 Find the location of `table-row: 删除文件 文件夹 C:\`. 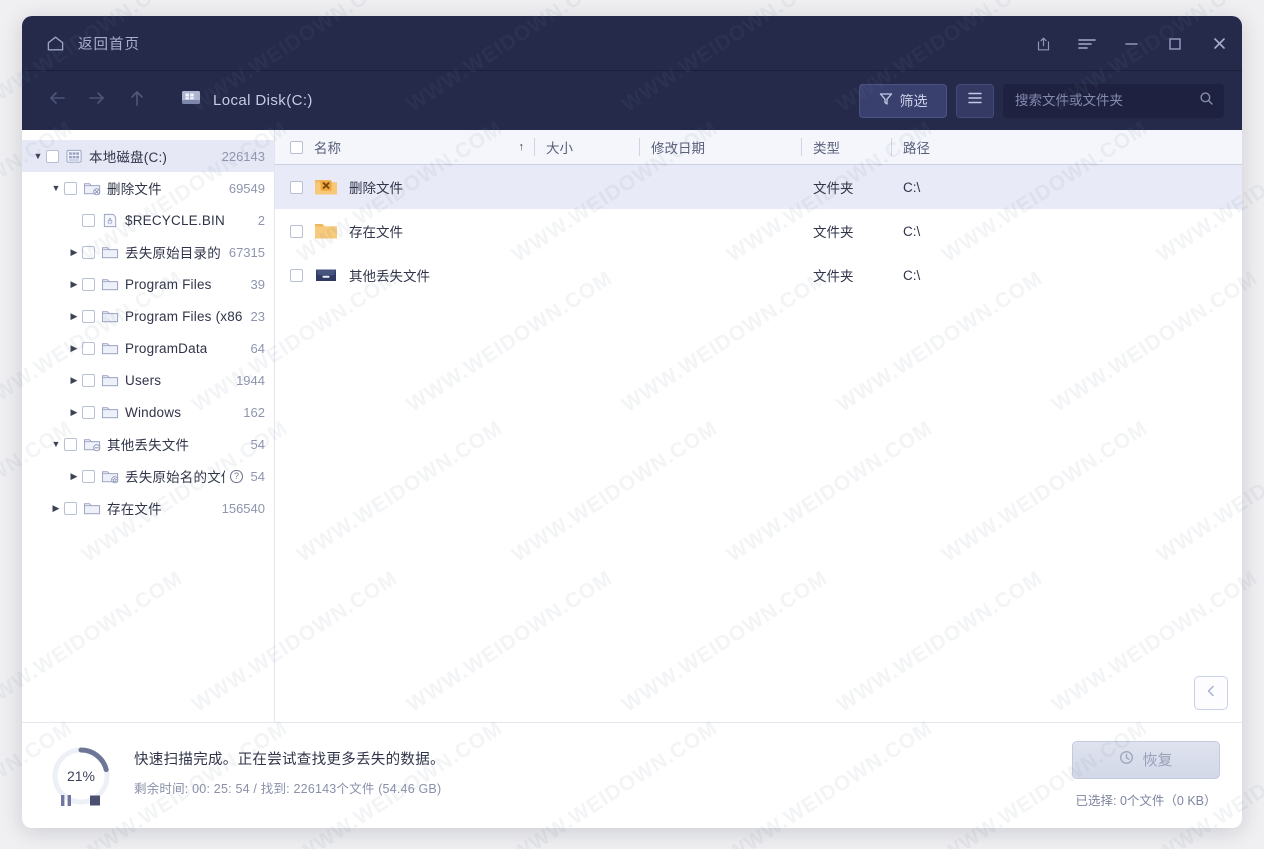

table-row: 删除文件 文件夹 C:\ is located at coordinates (758, 187).